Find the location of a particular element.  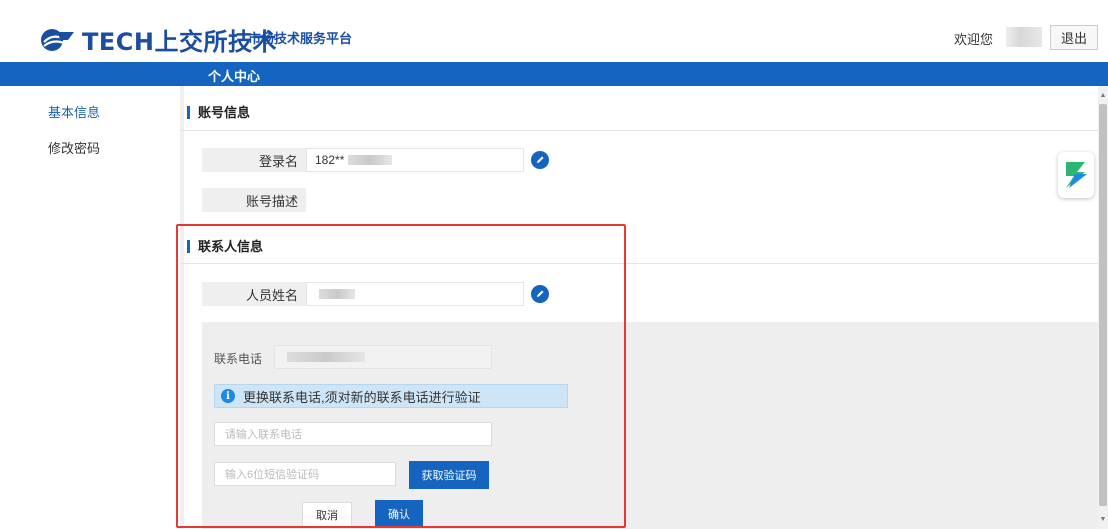

edit-login-name-button is located at coordinates (540, 160).